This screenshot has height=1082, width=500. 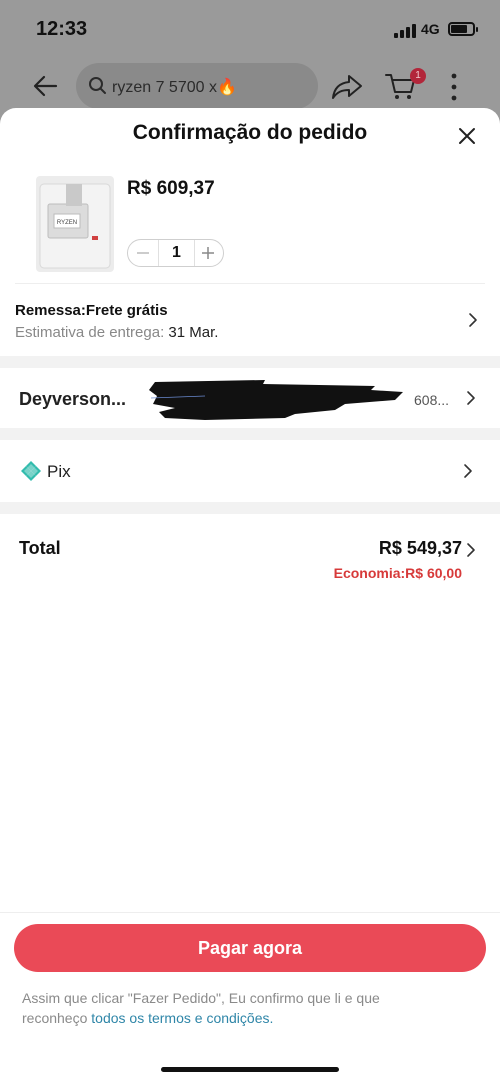 I want to click on product-image: RYZEN, so click(x=75, y=224).